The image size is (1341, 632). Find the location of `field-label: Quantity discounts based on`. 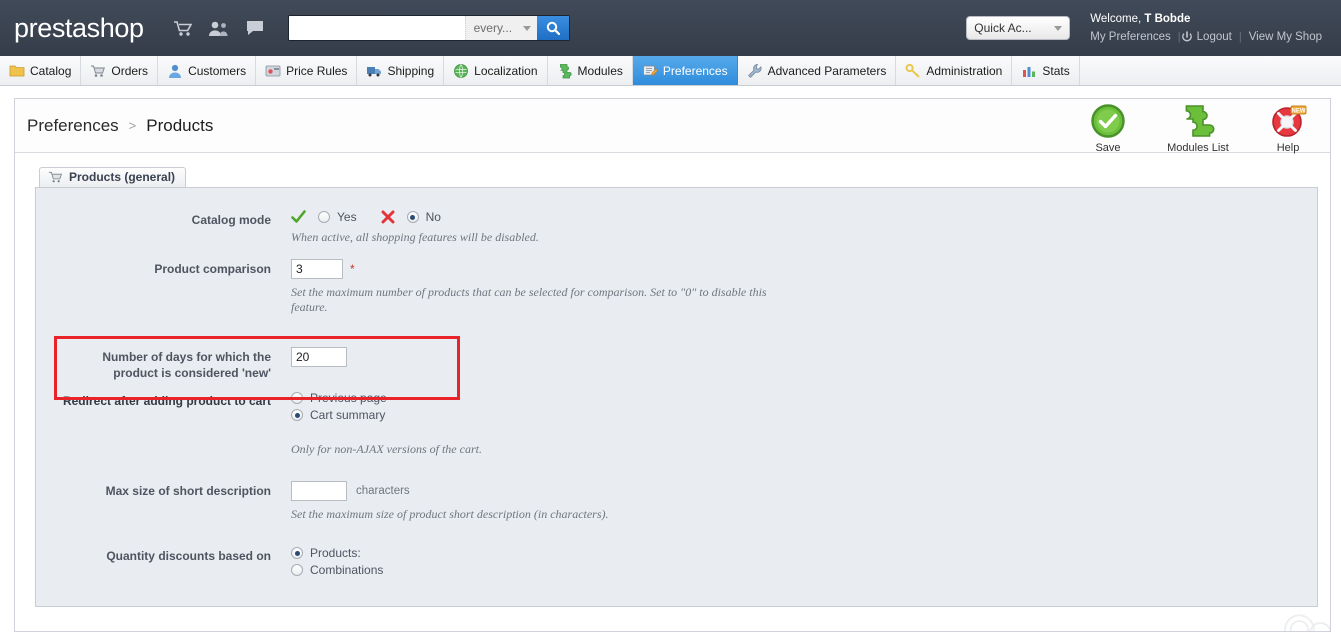

field-label: Quantity discounts based on is located at coordinates (188, 556).